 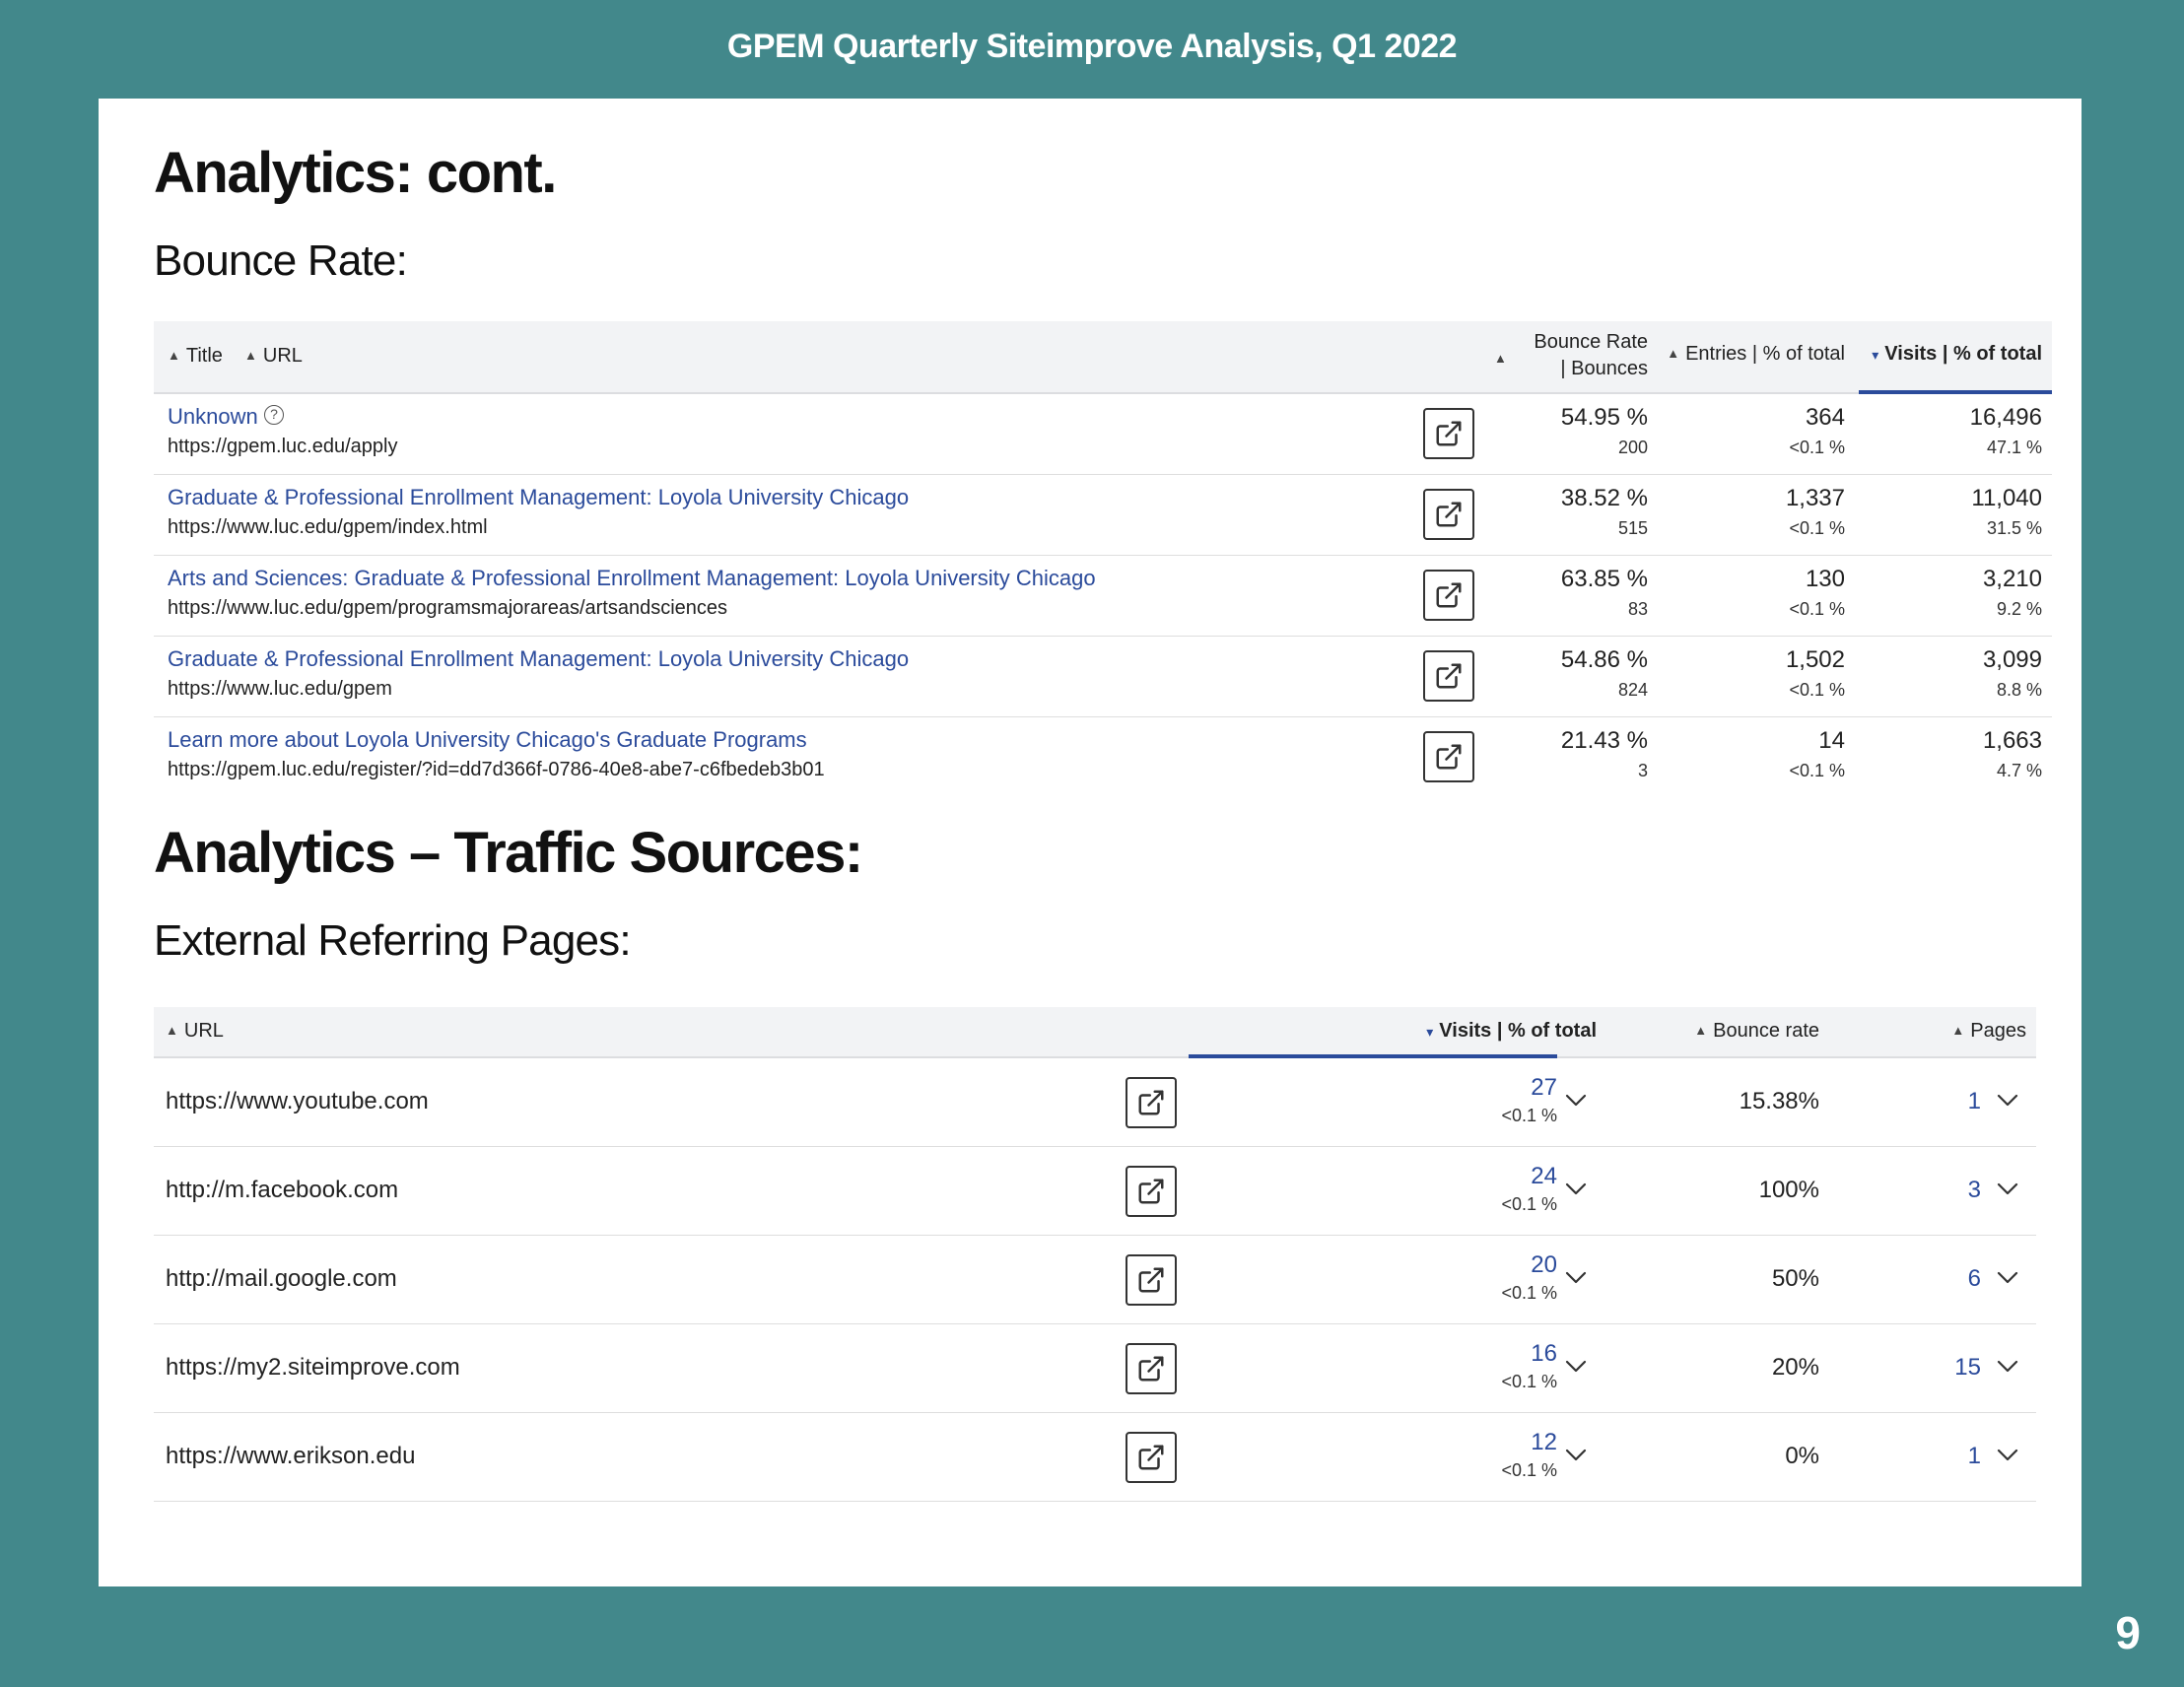 What do you see at coordinates (1496, 1265) in the screenshot?
I see `visits-value: 20` at bounding box center [1496, 1265].